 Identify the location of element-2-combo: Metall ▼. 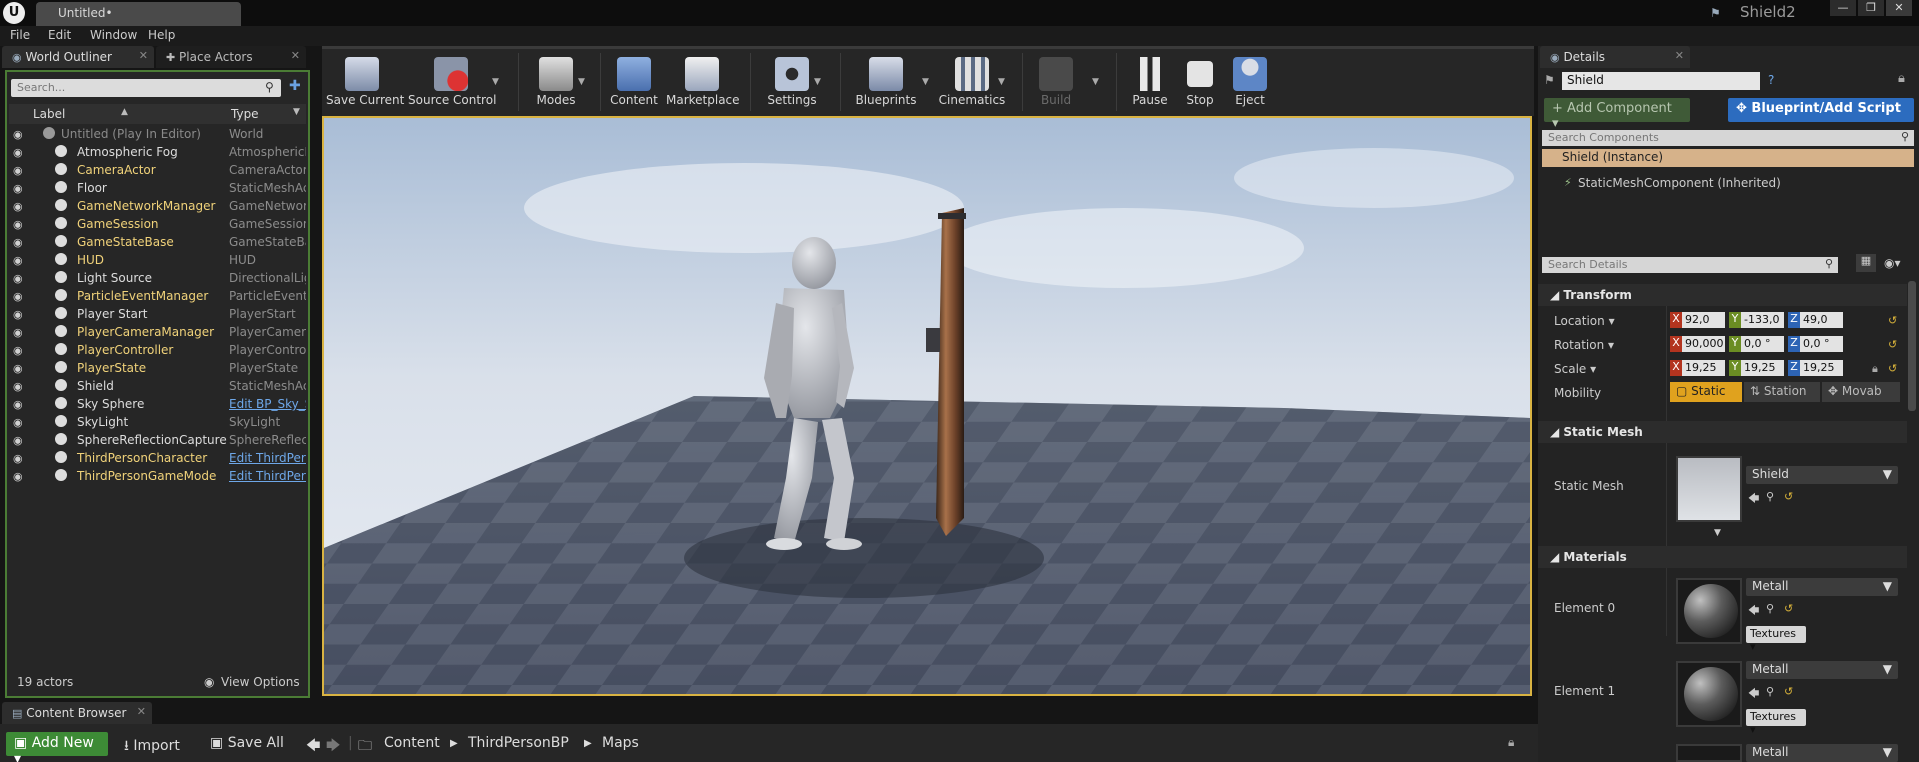
(1822, 753).